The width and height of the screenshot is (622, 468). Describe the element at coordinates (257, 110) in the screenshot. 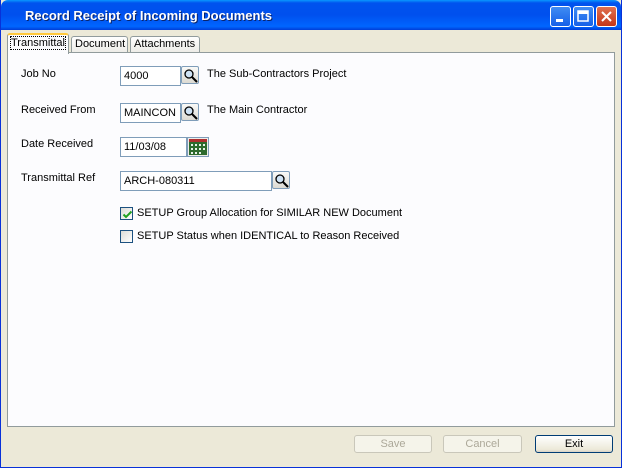

I see `received-from-description: The Main Contractor` at that location.